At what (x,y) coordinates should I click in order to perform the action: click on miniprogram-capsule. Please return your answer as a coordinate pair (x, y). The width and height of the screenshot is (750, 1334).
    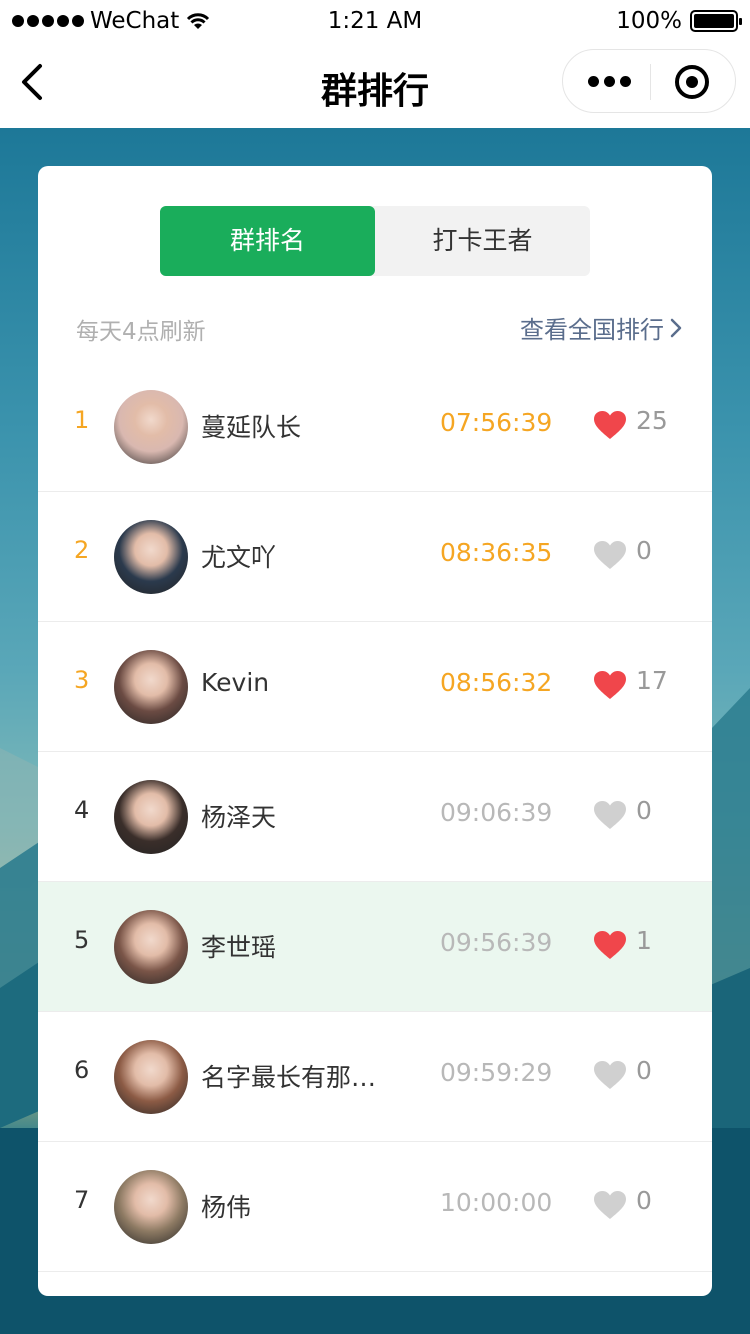
    Looking at the image, I should click on (649, 81).